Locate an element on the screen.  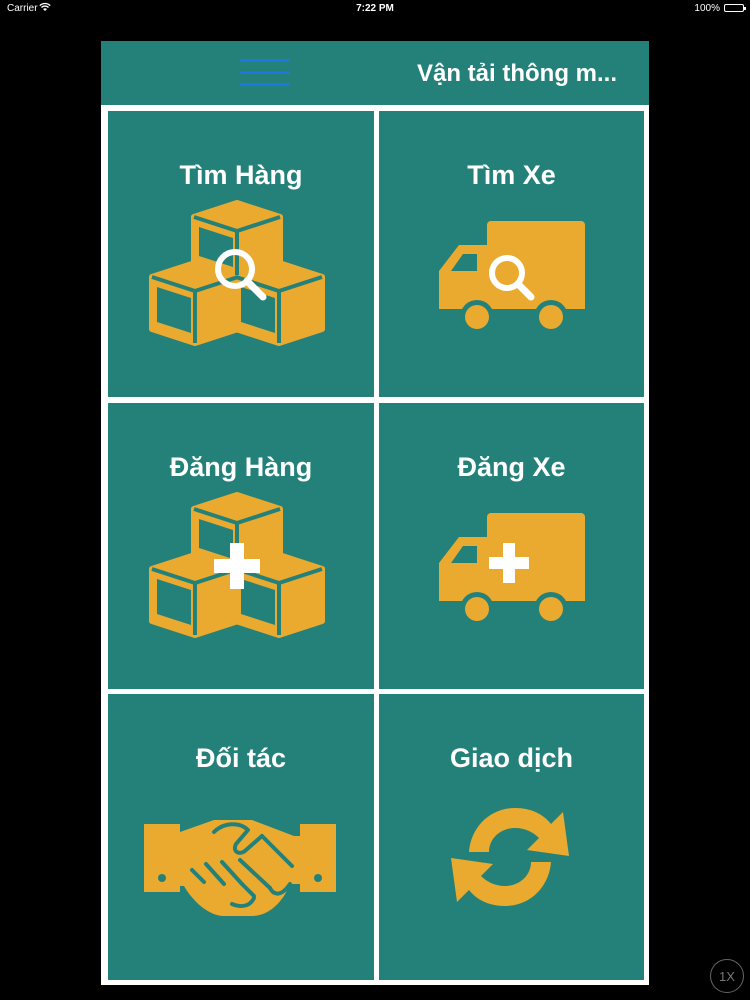
tile-dang-hang: Đăng Hàng is located at coordinates (241, 546).